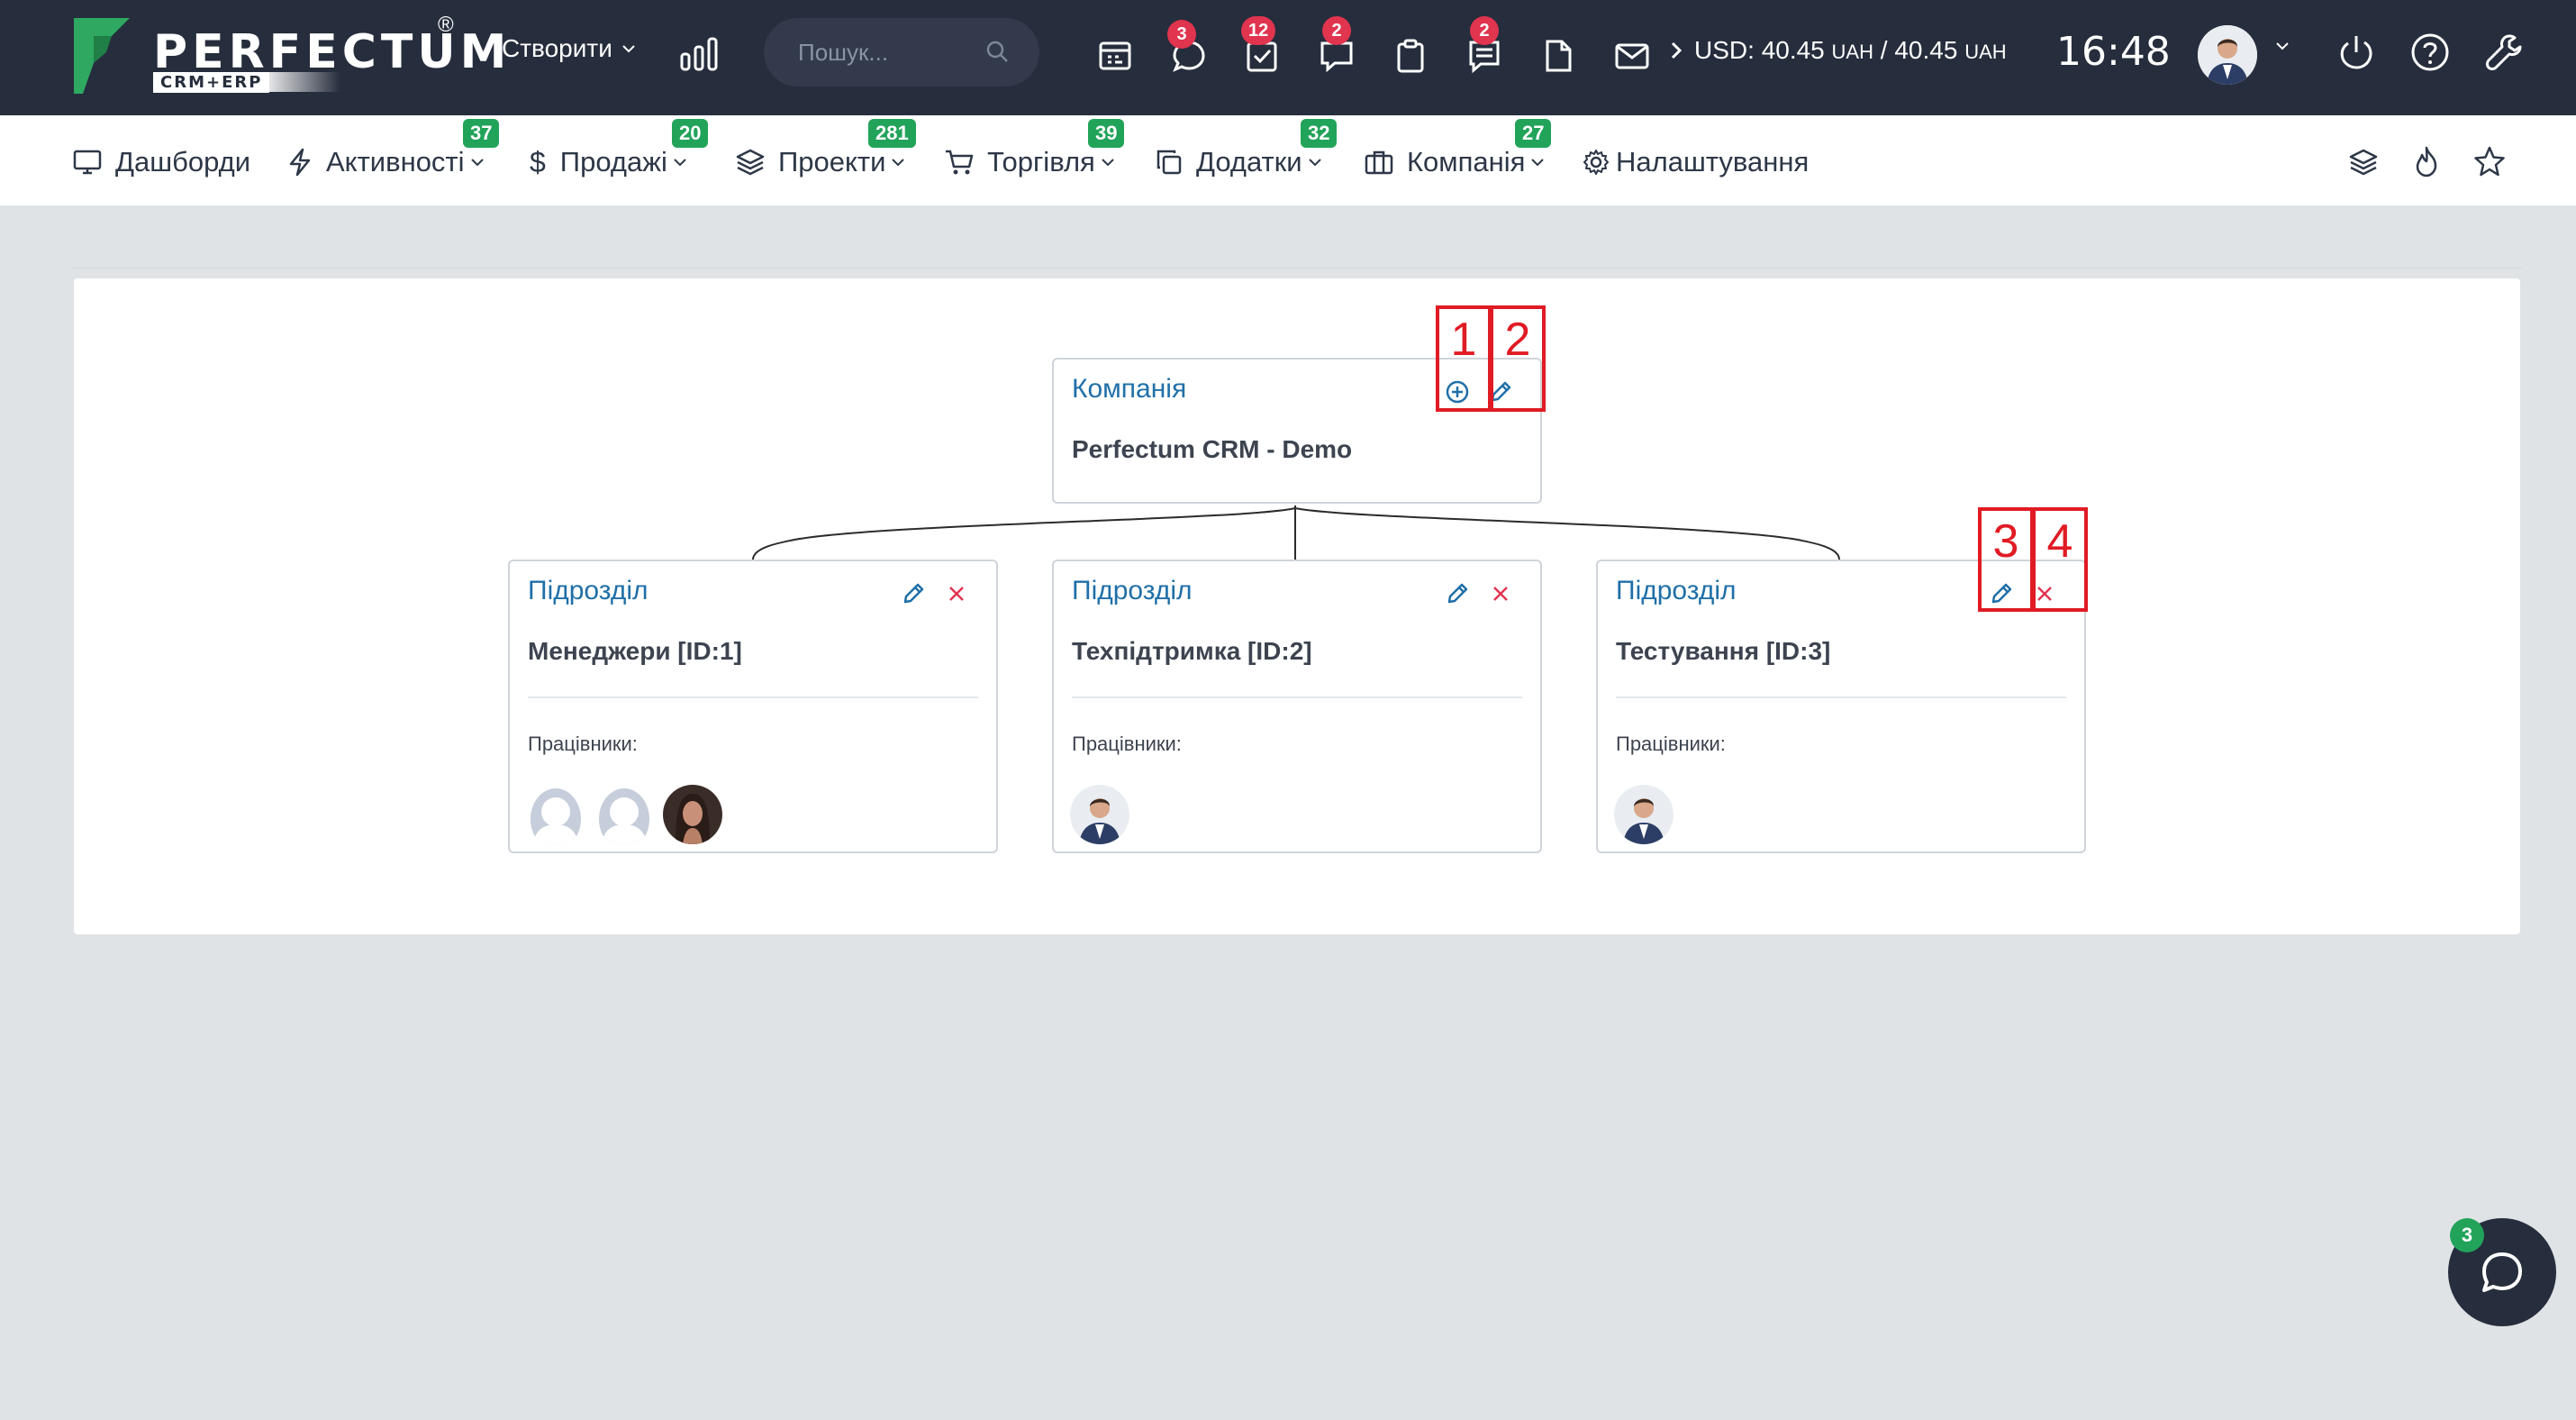 The image size is (2576, 1420). Describe the element at coordinates (299, 82) in the screenshot. I see `brand-sub-fade` at that location.